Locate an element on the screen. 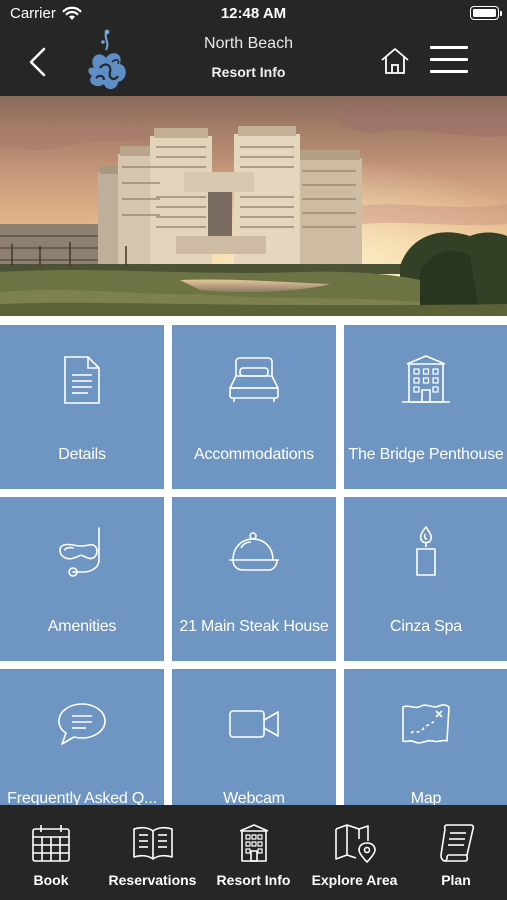  tab-resort-info: Resort Info is located at coordinates (253, 852).